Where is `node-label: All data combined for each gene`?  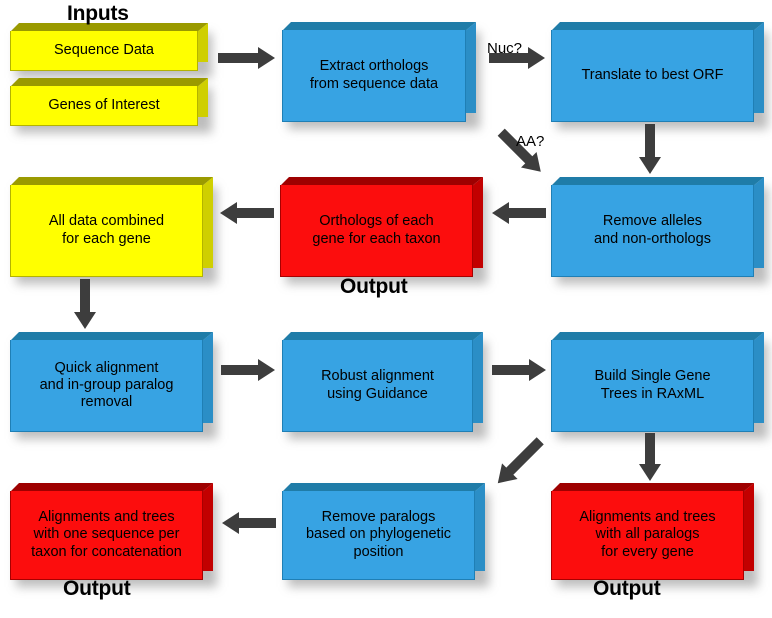
node-label: All data combined for each gene is located at coordinates (106, 231).